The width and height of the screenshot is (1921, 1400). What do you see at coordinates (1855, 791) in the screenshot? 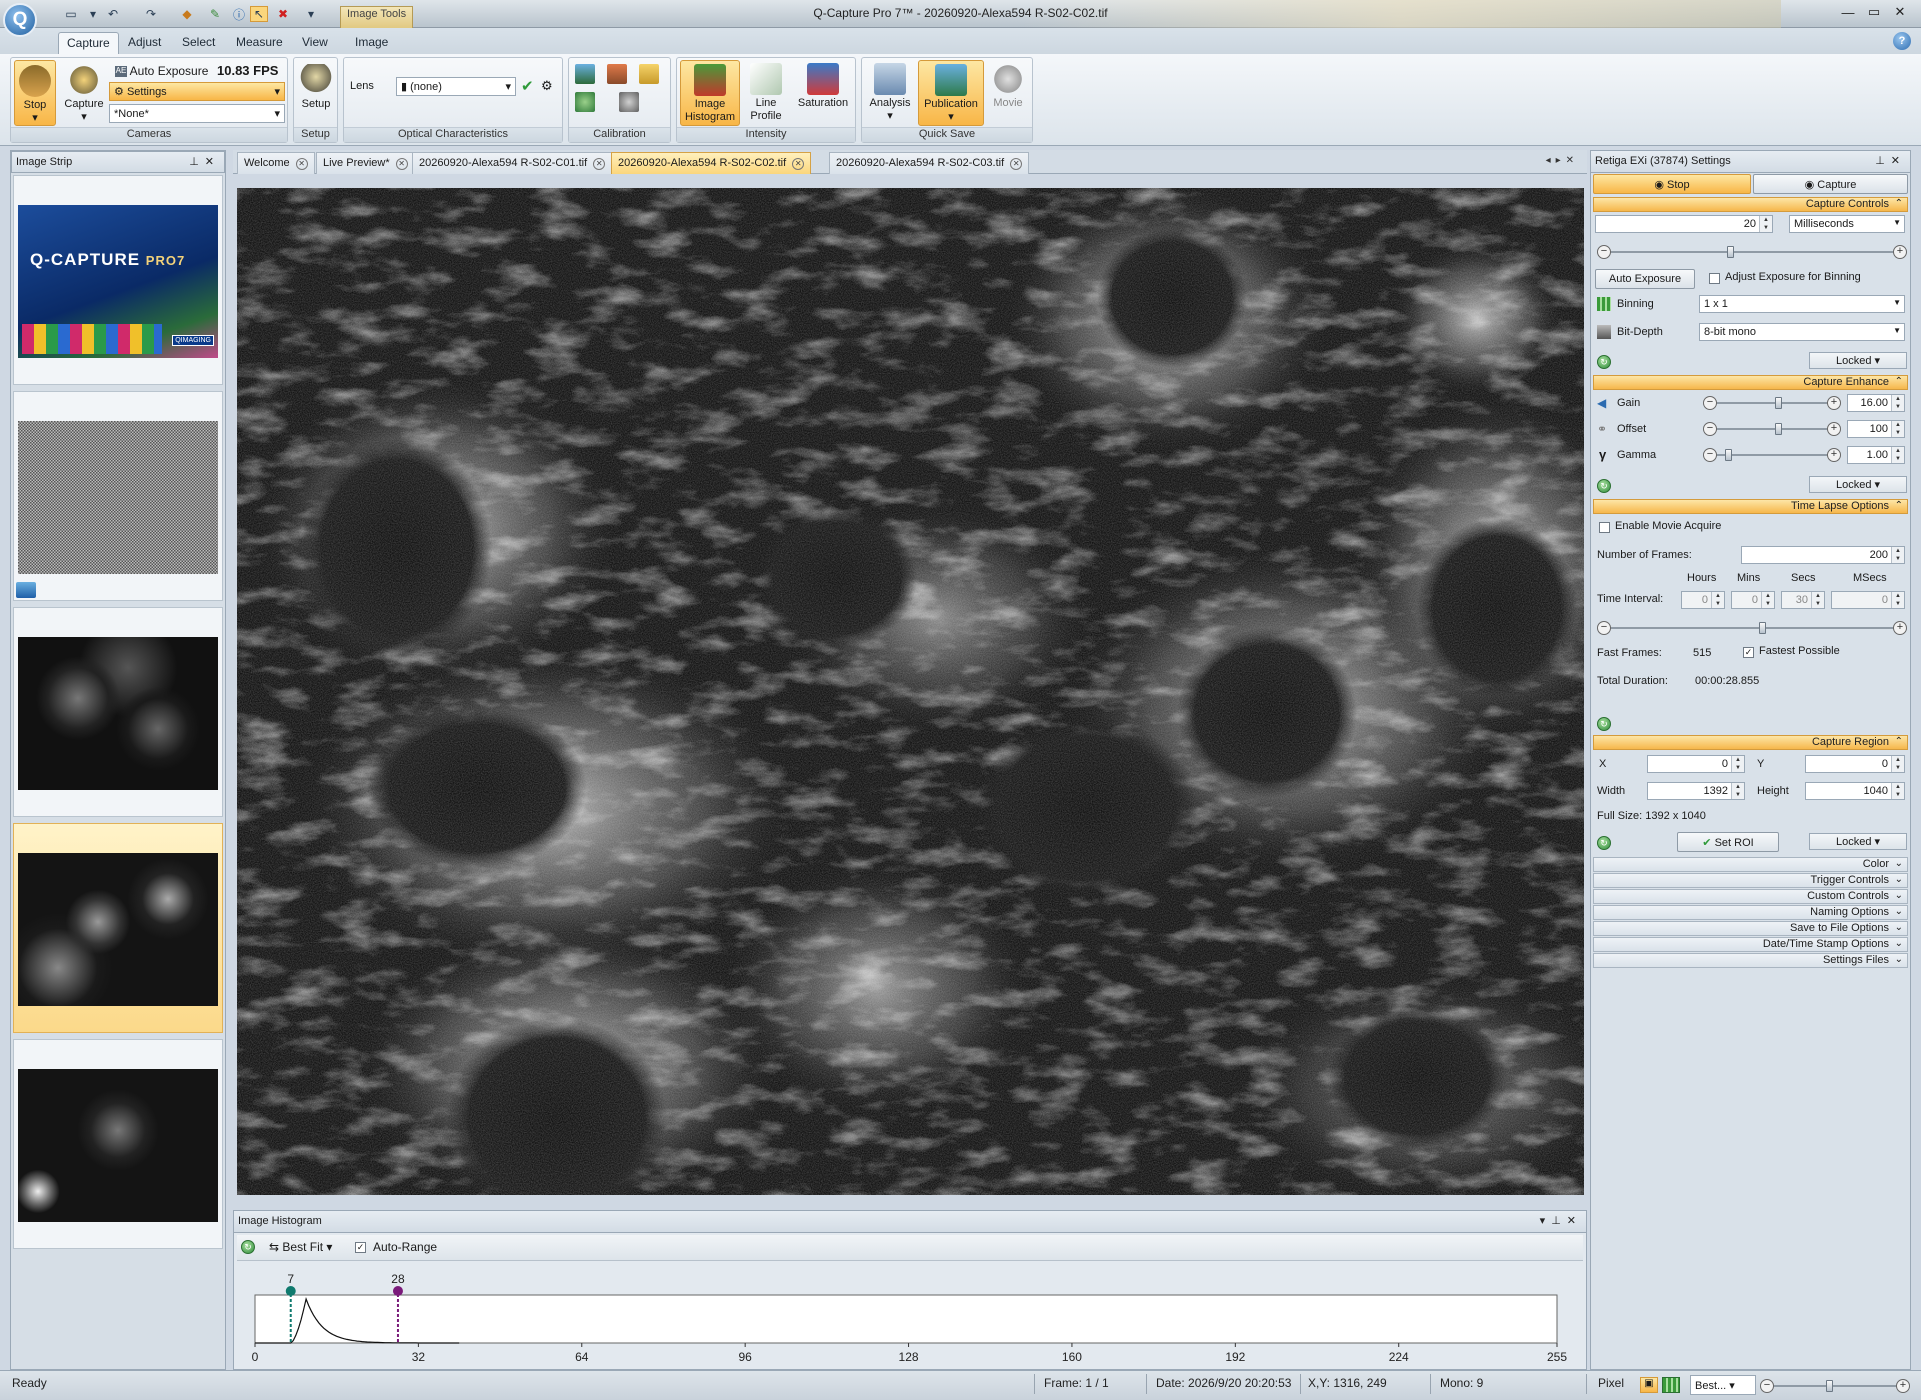
I see `region-height-input: 1040 ▲ ▼` at bounding box center [1855, 791].